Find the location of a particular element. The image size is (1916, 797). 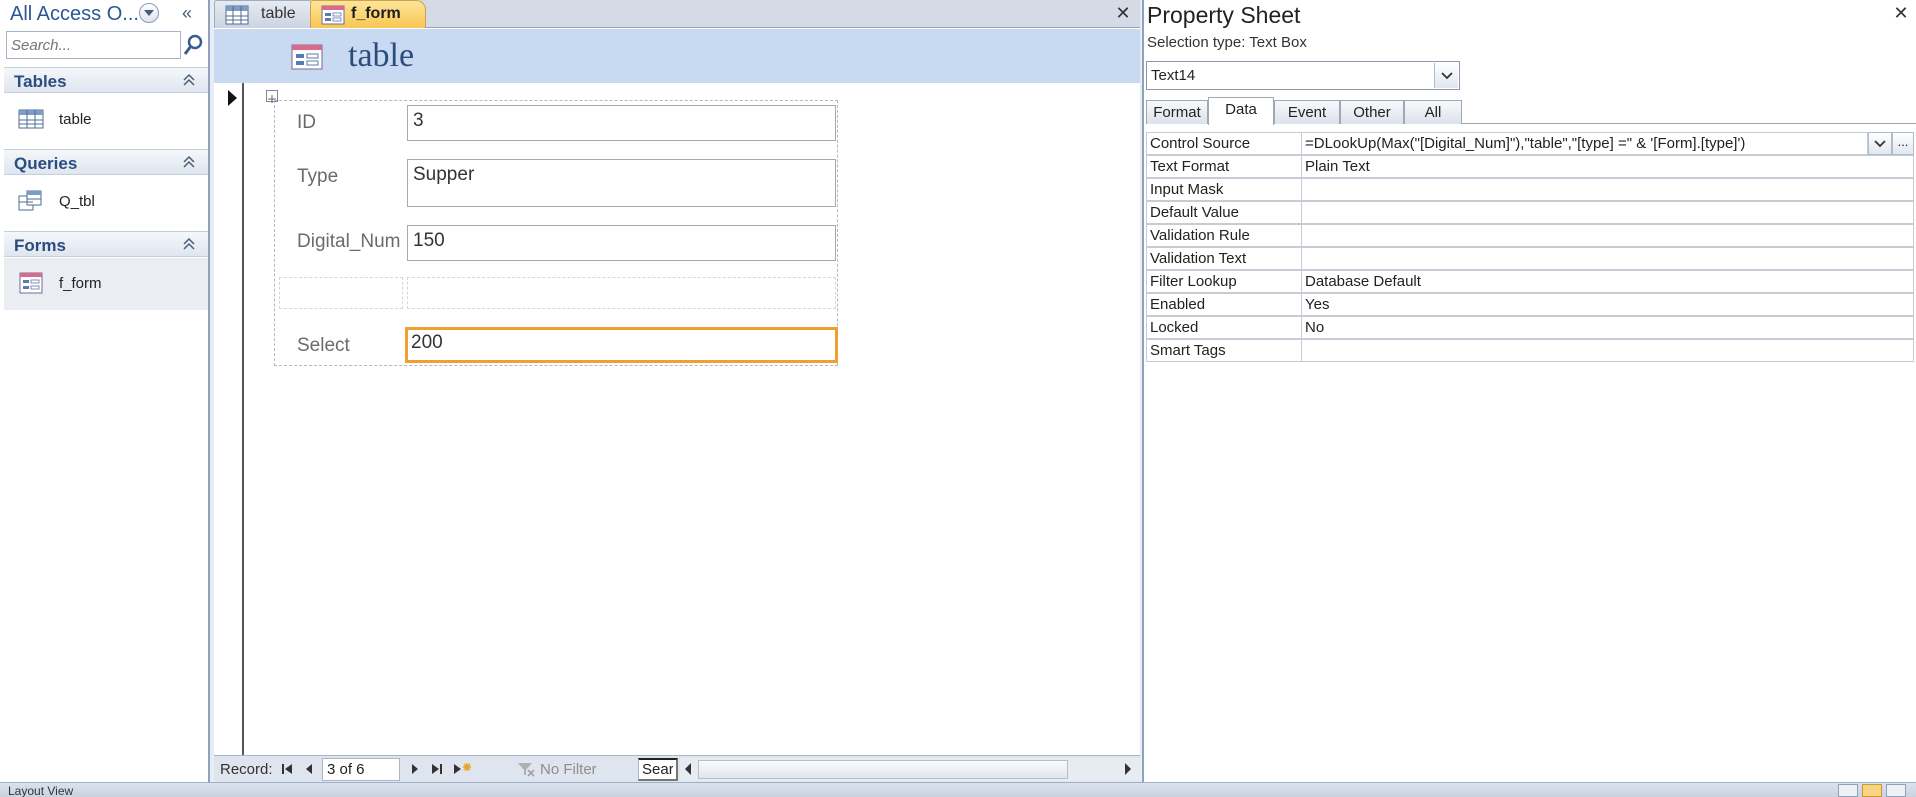

tab-label: table is located at coordinates (278, 13).